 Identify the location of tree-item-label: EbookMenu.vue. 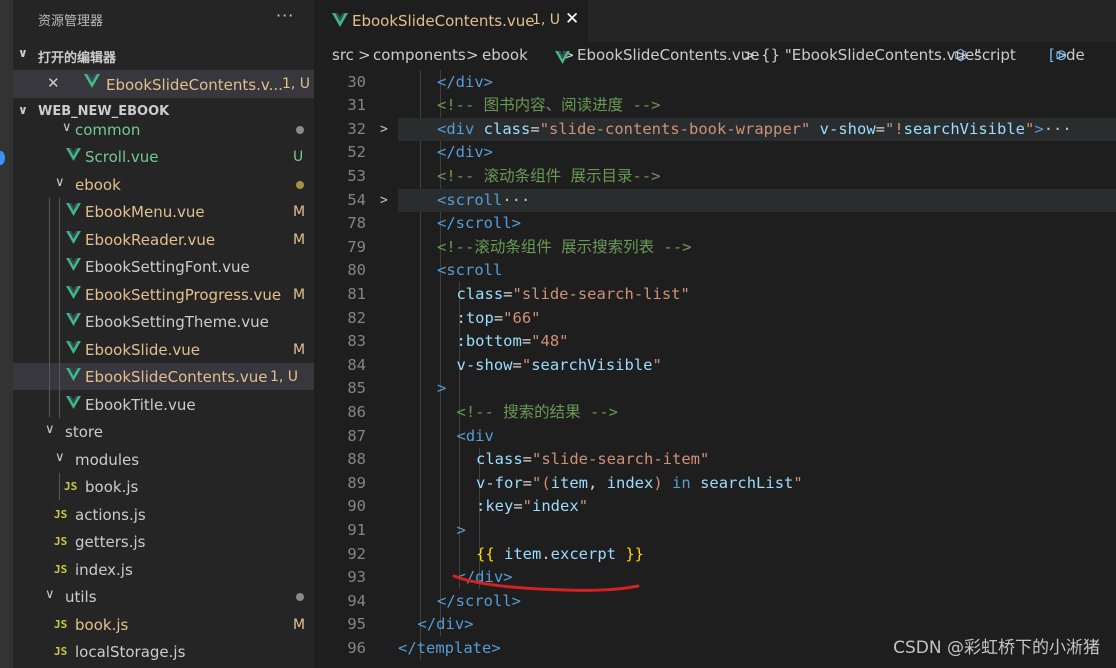
(145, 212).